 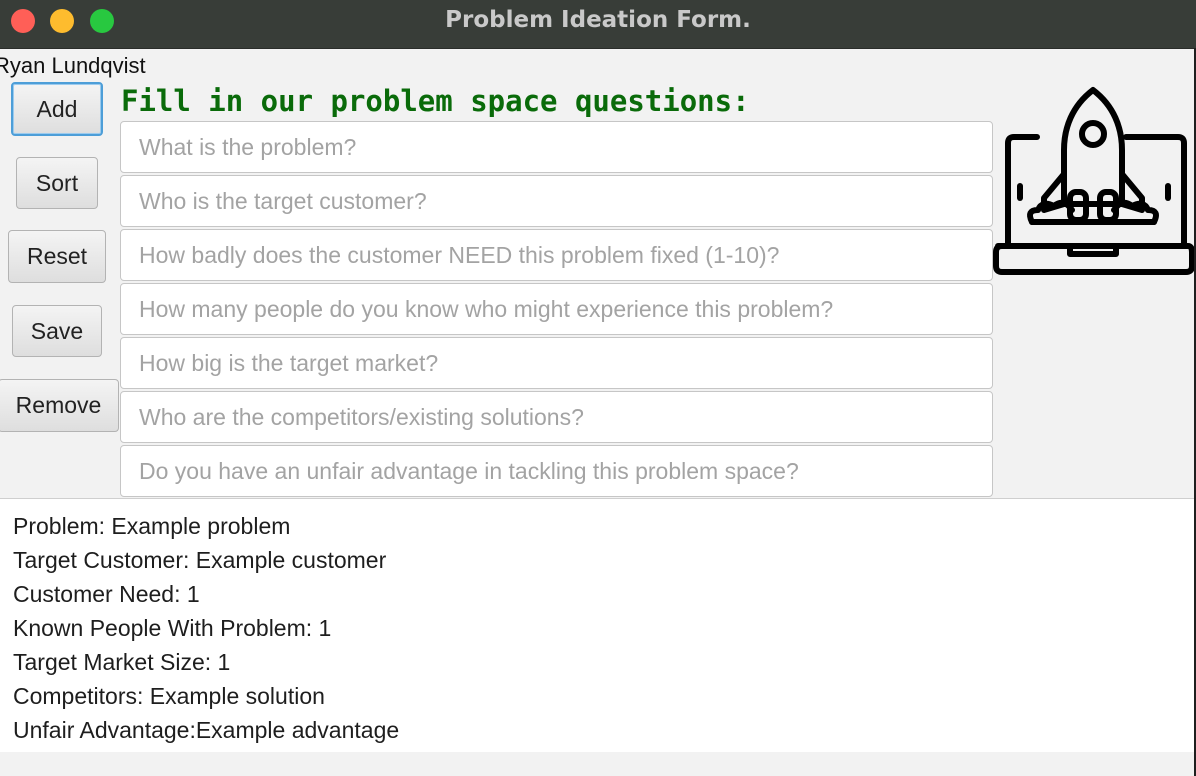 What do you see at coordinates (57, 183) in the screenshot?
I see `sort-button: Sort` at bounding box center [57, 183].